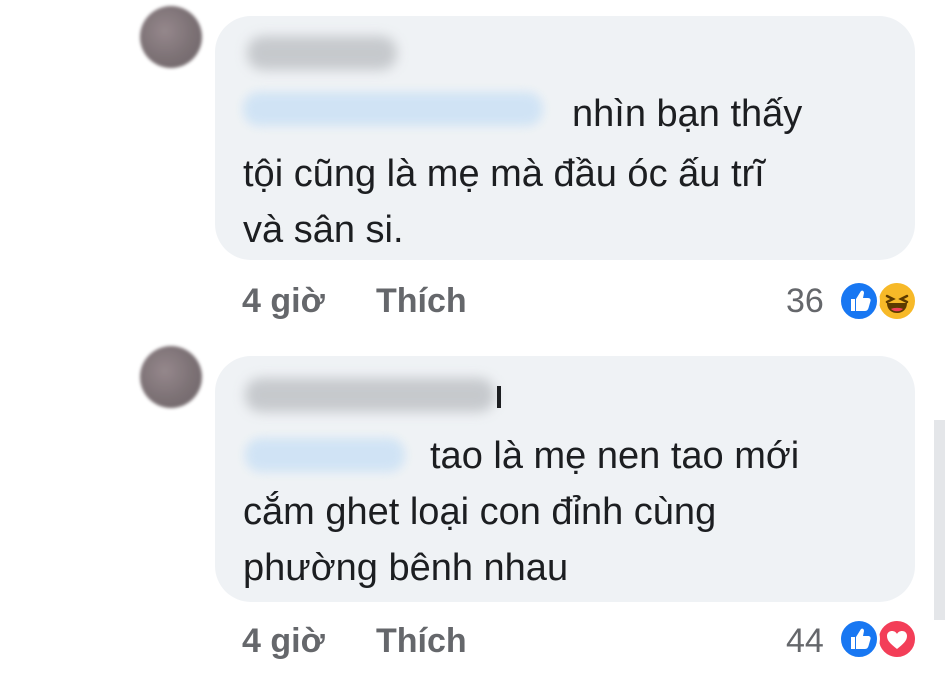 This screenshot has height=681, width=945. I want to click on reaction-count: 36, so click(805, 301).